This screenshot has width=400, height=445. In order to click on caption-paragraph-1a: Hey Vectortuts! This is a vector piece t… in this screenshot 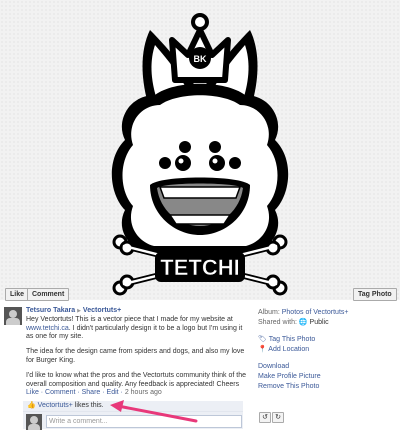, I will do `click(129, 319)`.